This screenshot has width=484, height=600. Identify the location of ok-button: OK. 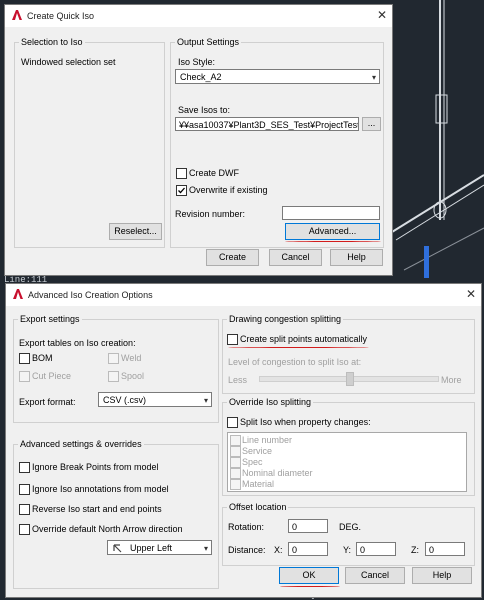
(309, 575).